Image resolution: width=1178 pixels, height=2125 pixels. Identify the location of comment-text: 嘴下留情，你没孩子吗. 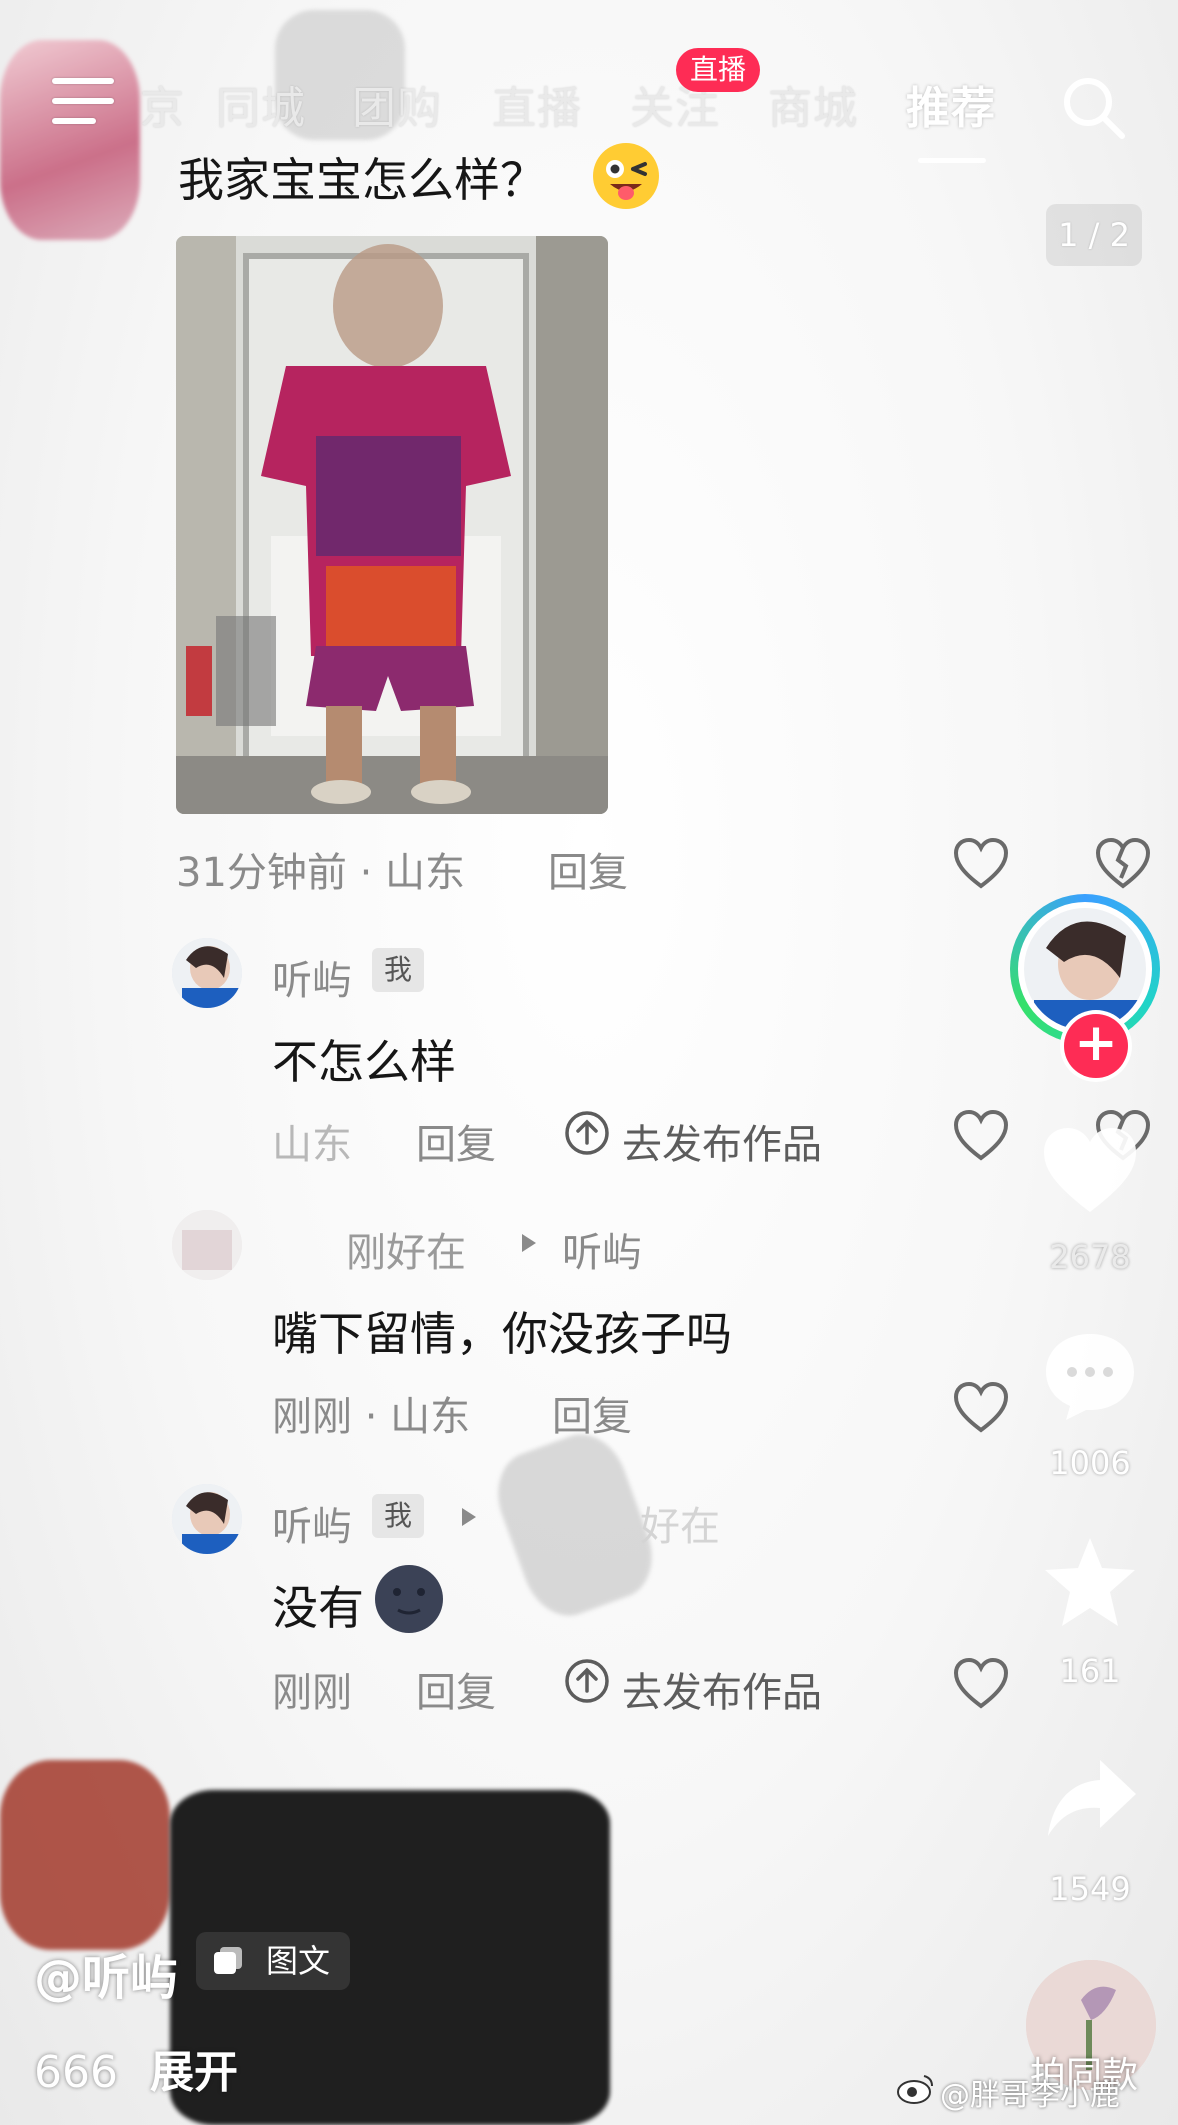
(502, 1334).